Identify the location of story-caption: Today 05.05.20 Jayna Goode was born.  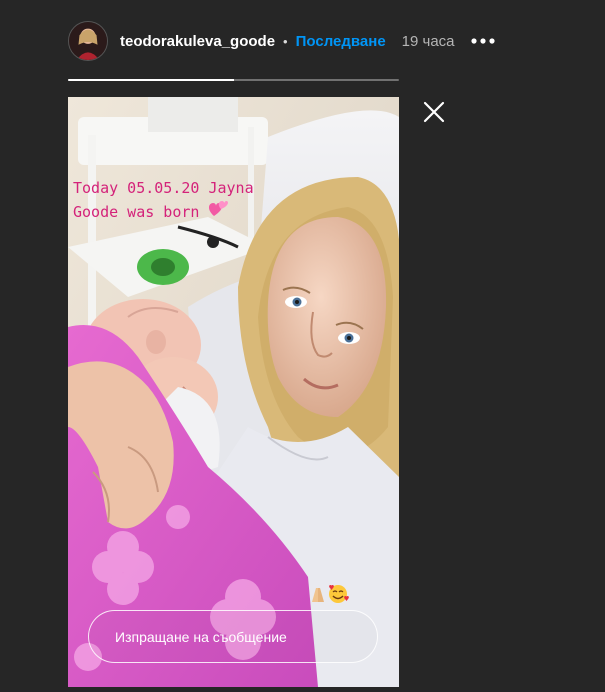
(163, 201).